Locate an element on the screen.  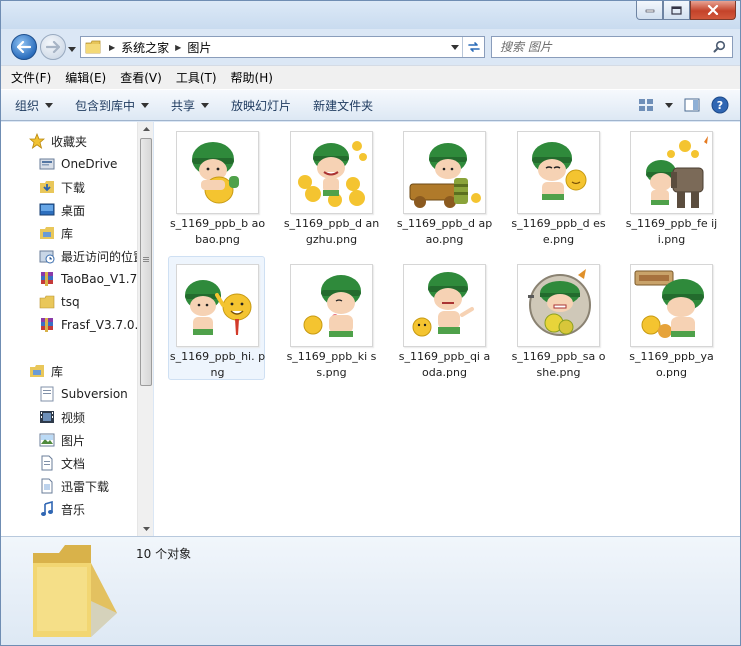
share-button: 共享 is located at coordinates (190, 105).